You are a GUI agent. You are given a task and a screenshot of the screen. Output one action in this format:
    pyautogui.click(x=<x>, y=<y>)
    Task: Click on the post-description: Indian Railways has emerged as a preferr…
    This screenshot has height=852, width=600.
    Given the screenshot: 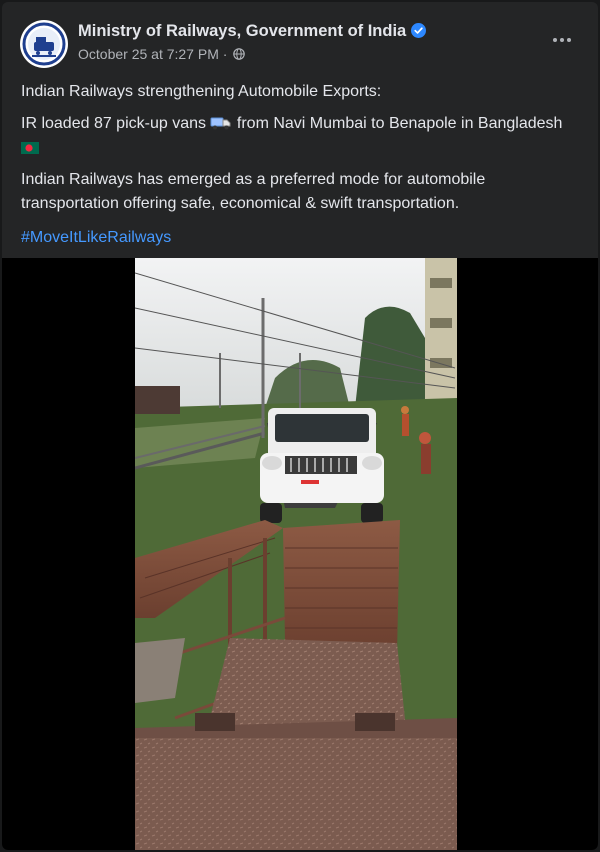 What is the action you would take?
    pyautogui.click(x=253, y=191)
    